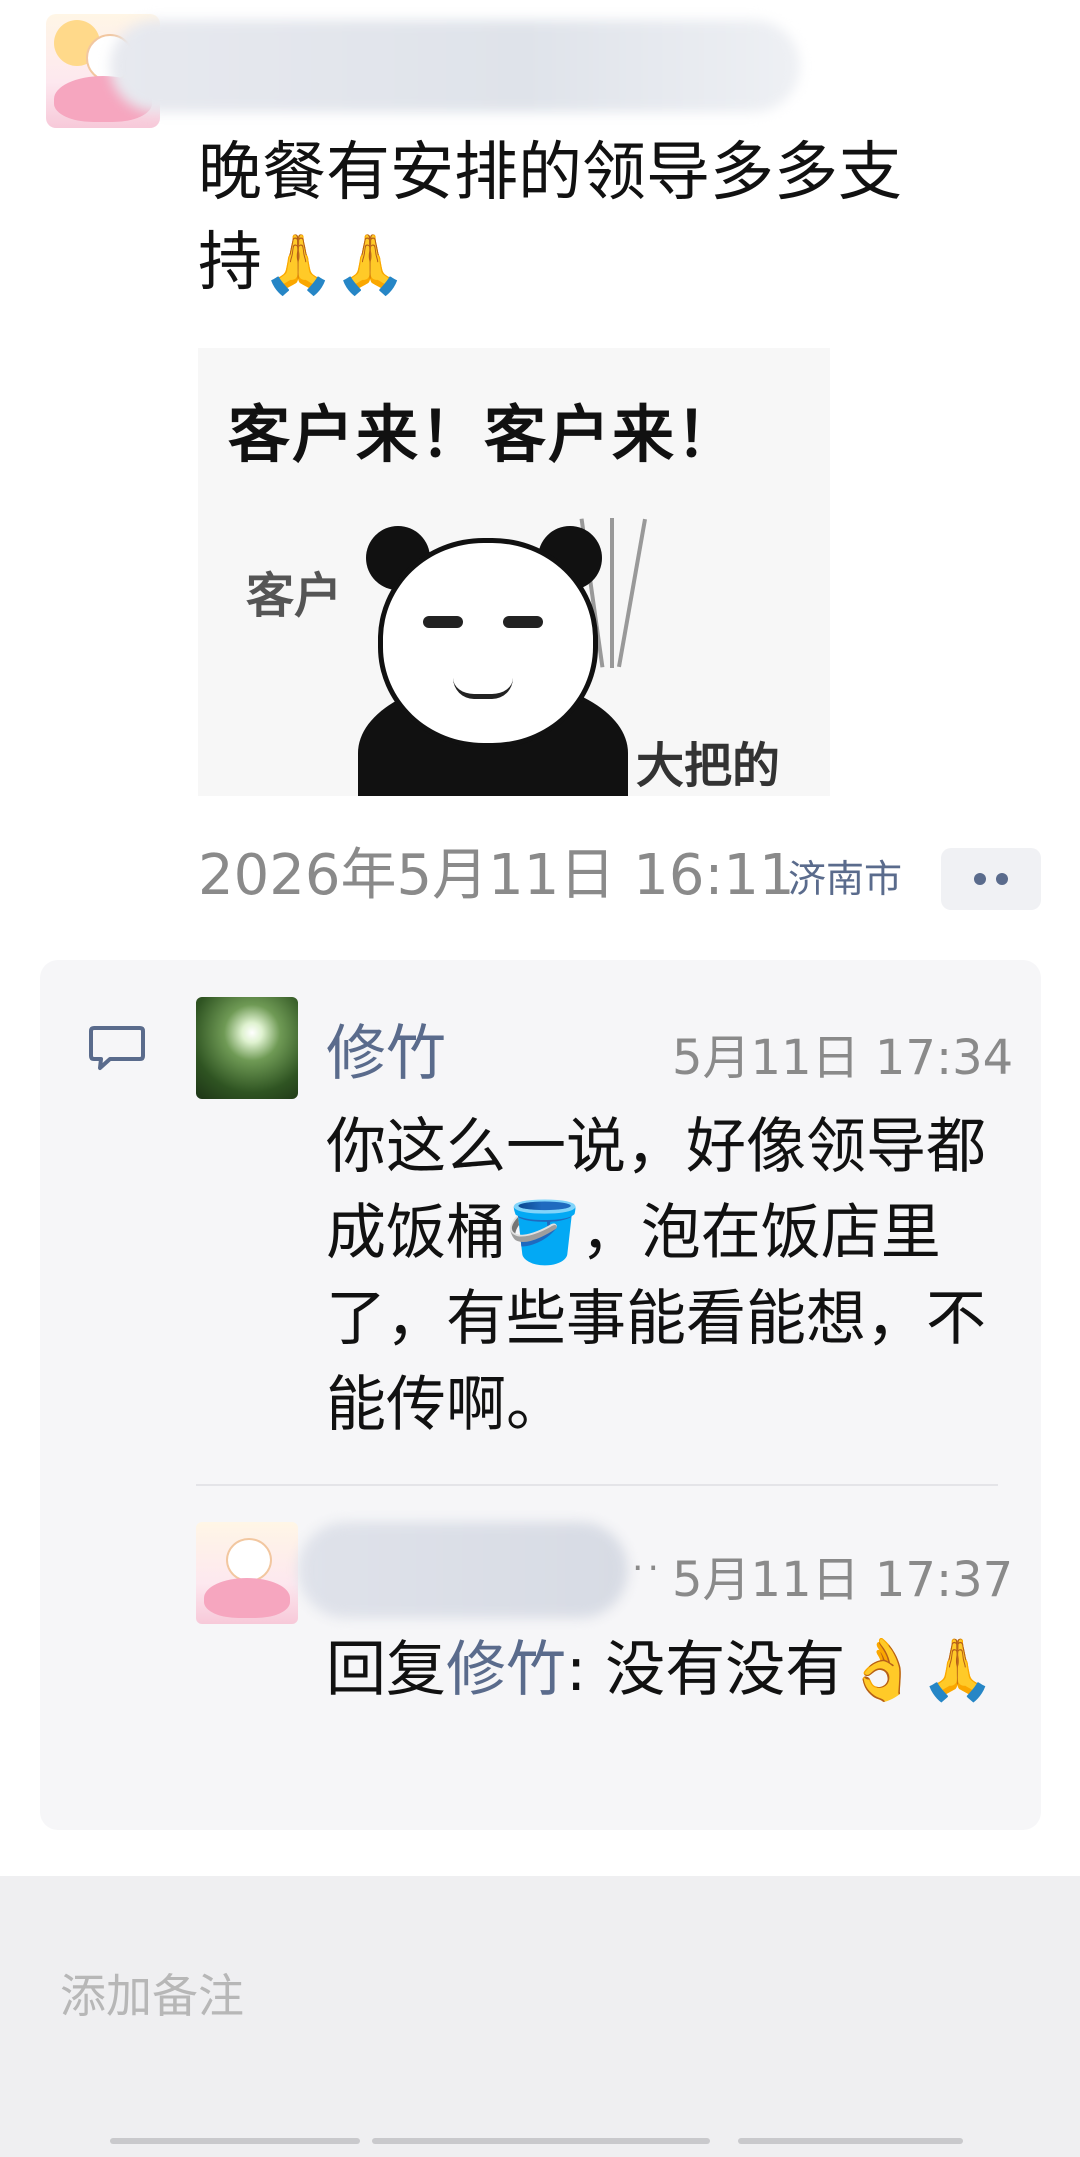  Describe the element at coordinates (488, 643) in the screenshot. I see `meme-panda-head` at that location.